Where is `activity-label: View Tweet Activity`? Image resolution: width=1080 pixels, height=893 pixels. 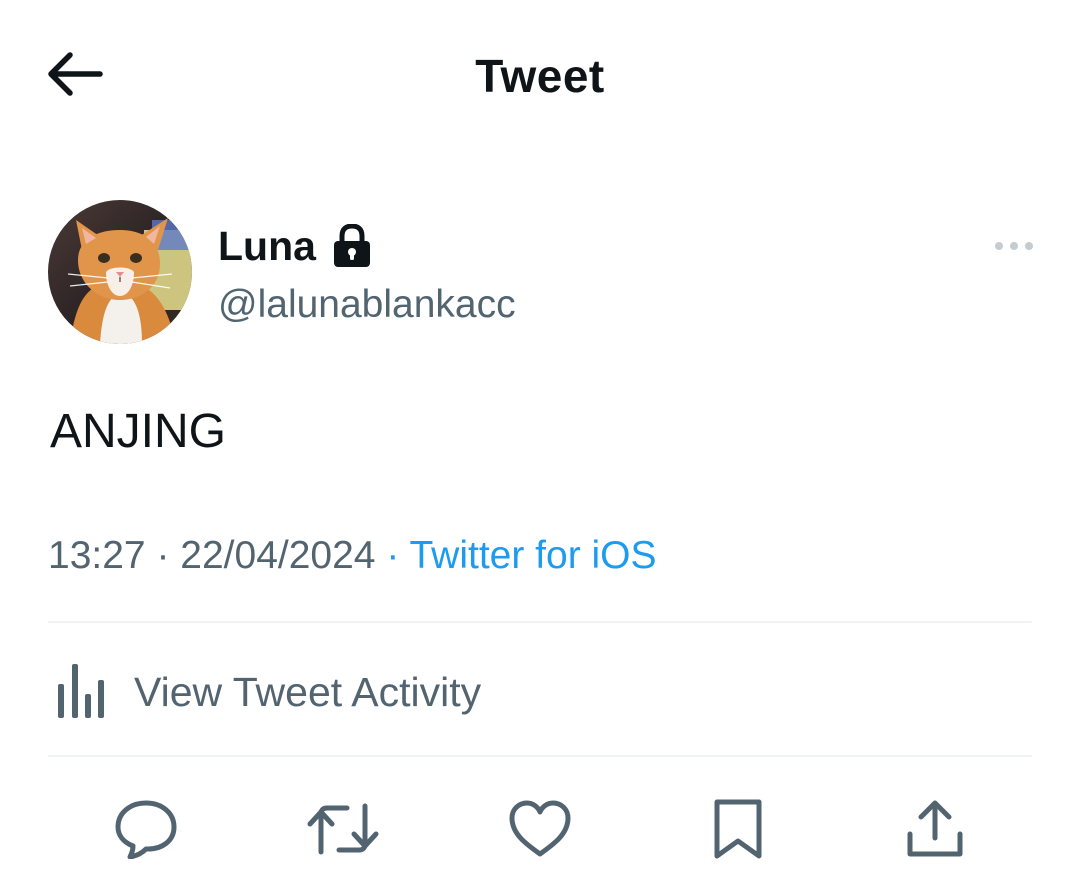 activity-label: View Tweet Activity is located at coordinates (308, 692).